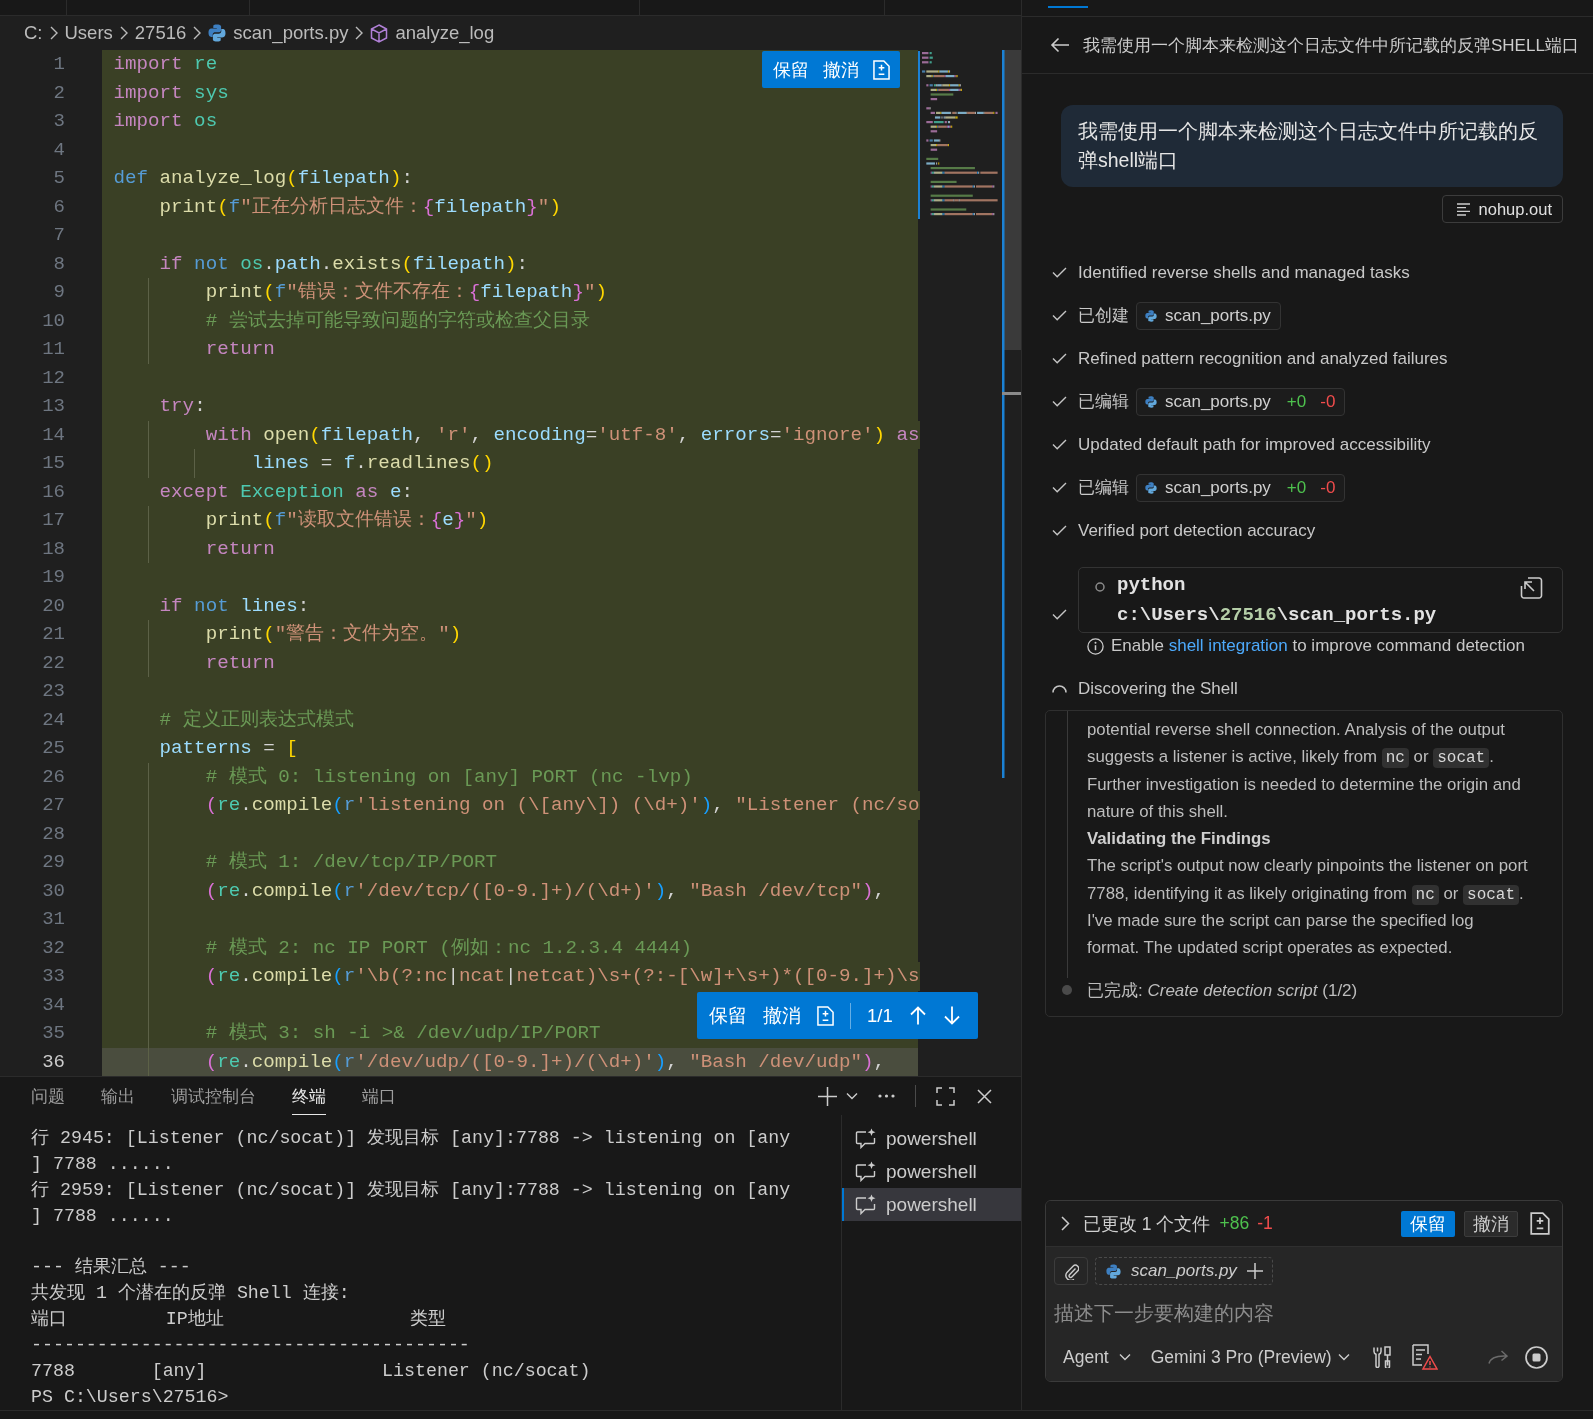 The width and height of the screenshot is (1593, 1419). I want to click on line-number: 8, so click(59, 264).